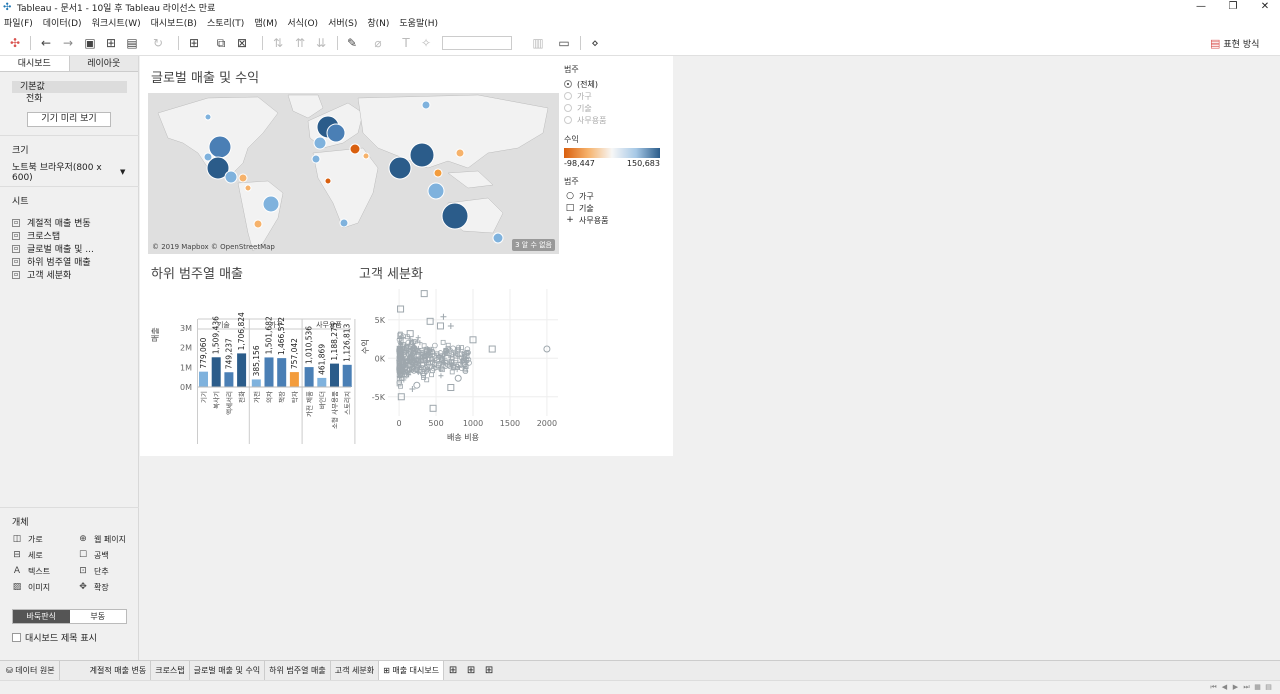 The image size is (1280, 694). What do you see at coordinates (216, 335) in the screenshot?
I see `data-label: 1,509,436` at bounding box center [216, 335].